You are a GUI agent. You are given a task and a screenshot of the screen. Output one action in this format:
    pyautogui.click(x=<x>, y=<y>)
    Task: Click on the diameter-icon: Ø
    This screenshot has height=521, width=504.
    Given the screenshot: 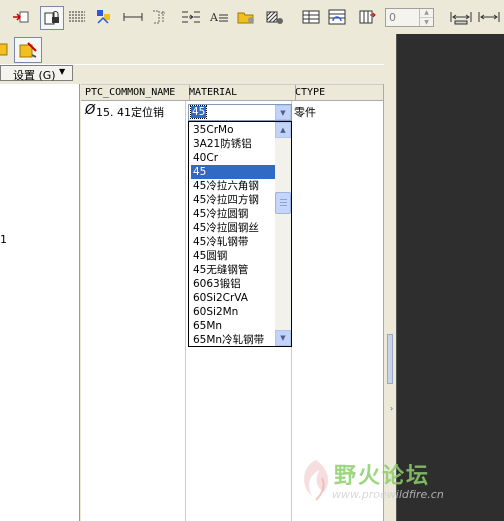 What is the action you would take?
    pyautogui.click(x=90, y=110)
    